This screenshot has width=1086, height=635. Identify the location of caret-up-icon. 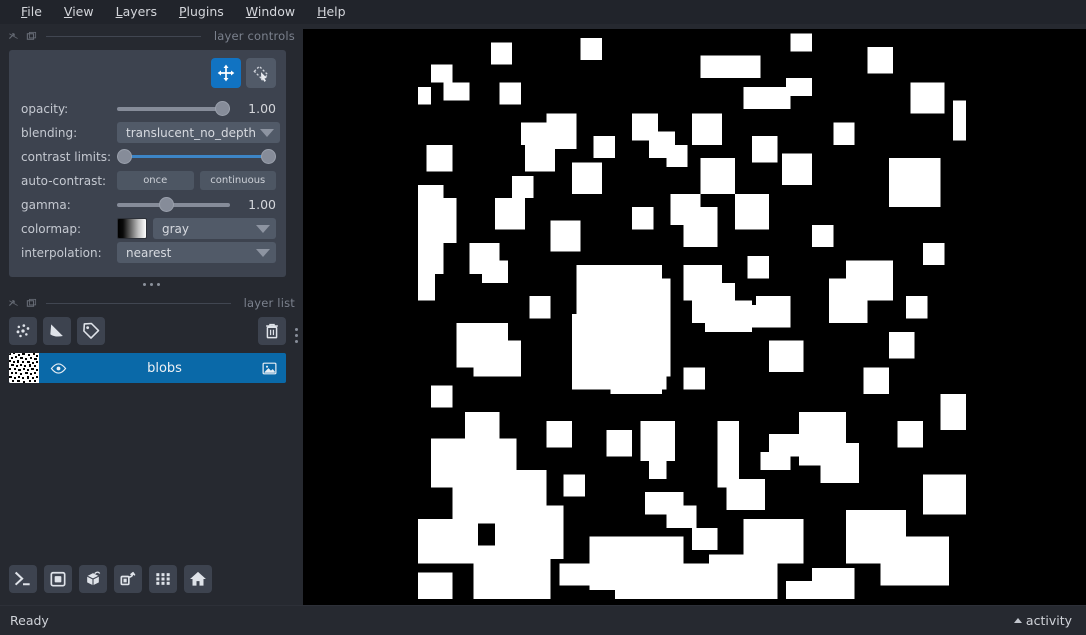
(1017, 620).